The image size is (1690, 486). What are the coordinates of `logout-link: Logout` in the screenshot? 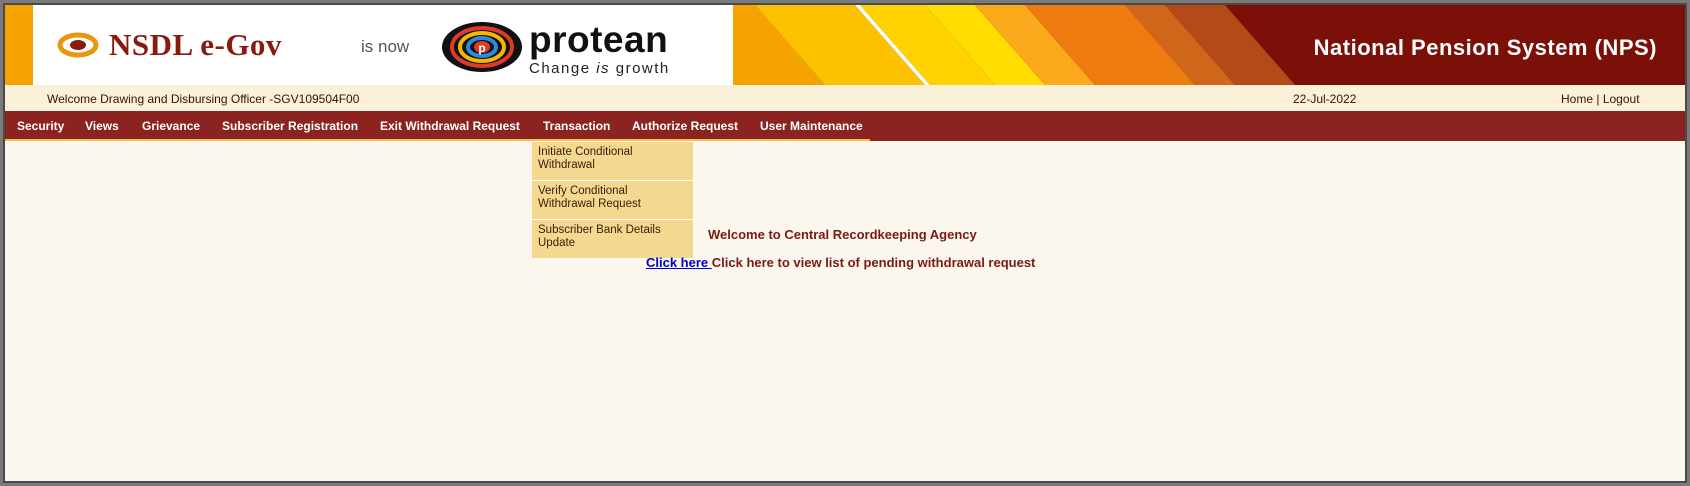 It's located at (1621, 99).